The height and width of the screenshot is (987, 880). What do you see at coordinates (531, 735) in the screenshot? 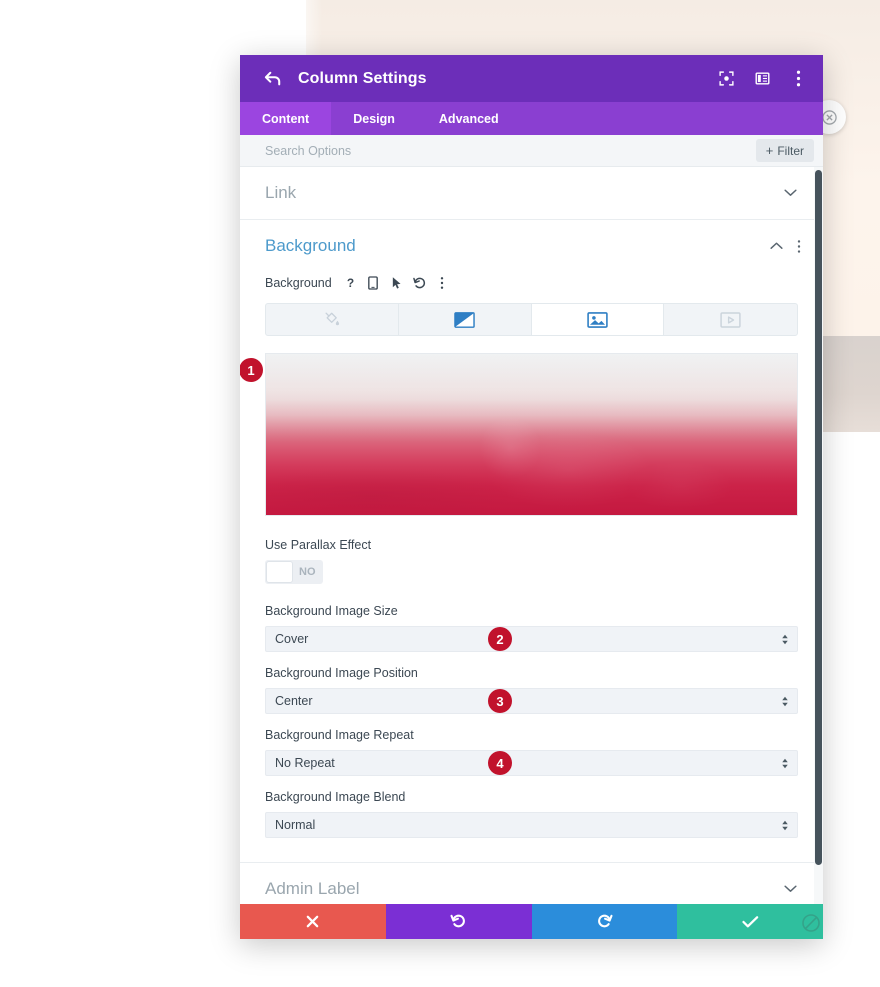
I see `background-image-repeat-block: Background Image Repeat` at bounding box center [531, 735].